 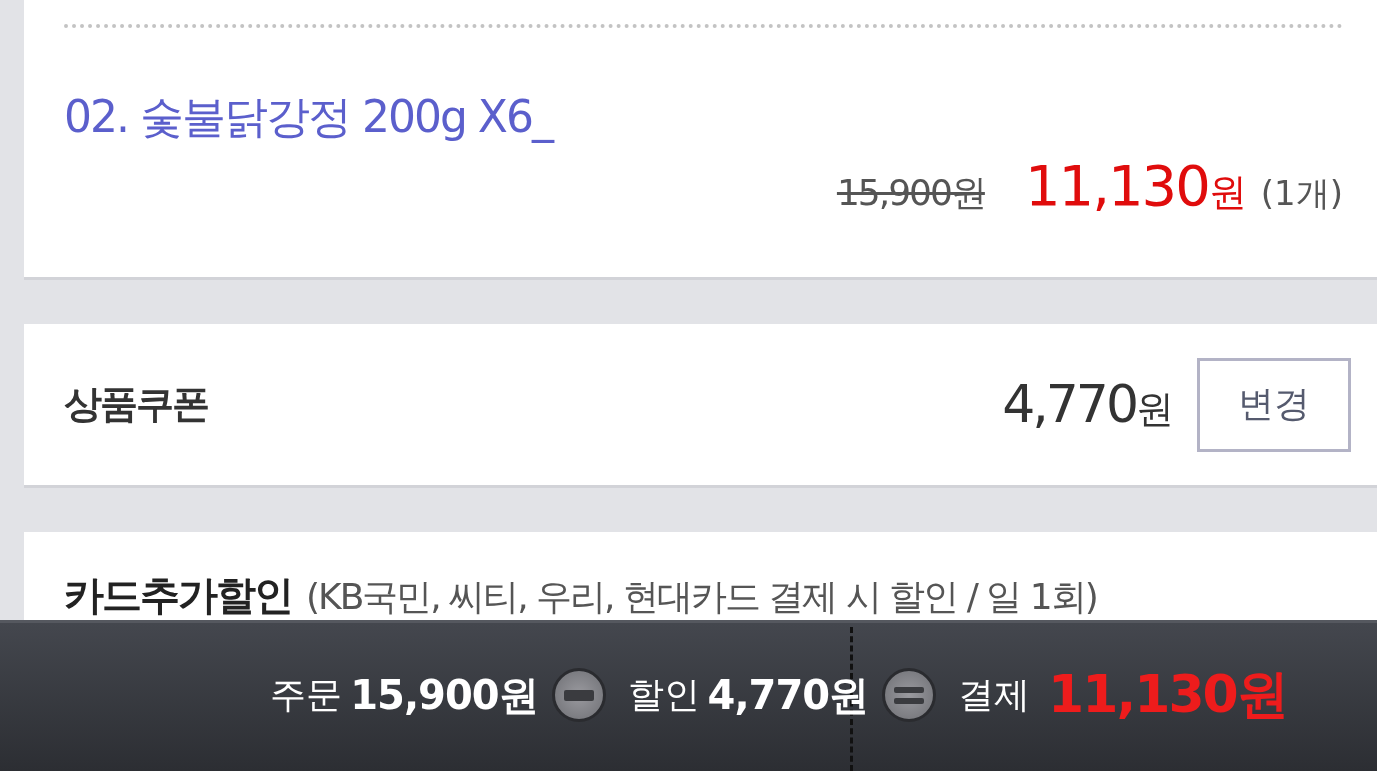 What do you see at coordinates (309, 117) in the screenshot?
I see `product-name: 02. 숯불닭강정 200g X6_` at bounding box center [309, 117].